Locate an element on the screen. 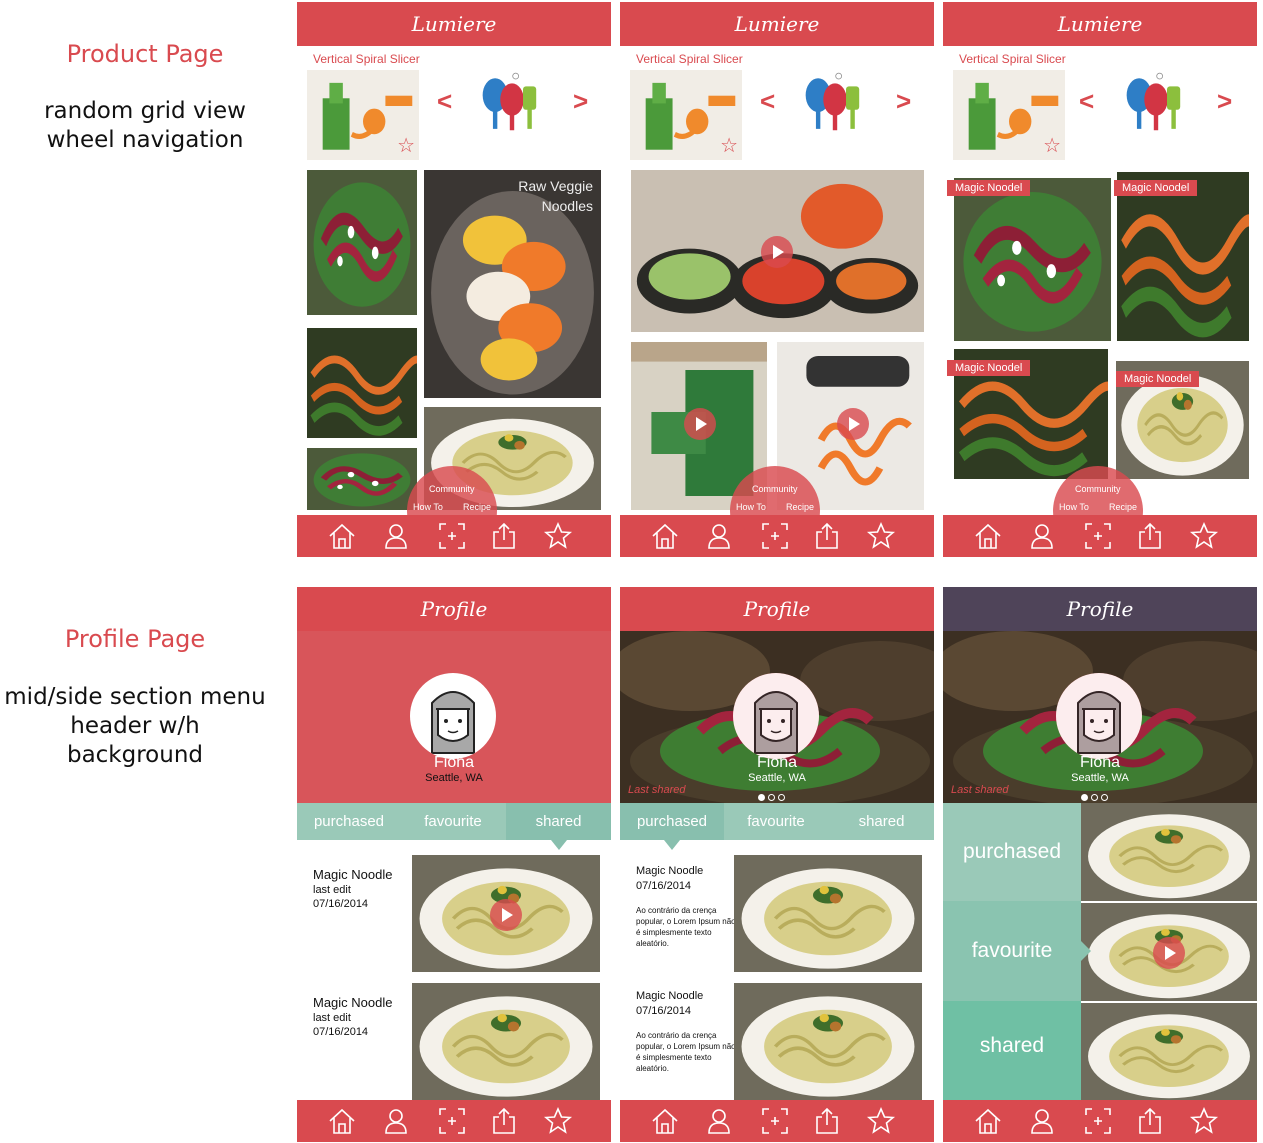 The width and height of the screenshot is (1263, 1143). side-photo-favourite is located at coordinates (1169, 952).